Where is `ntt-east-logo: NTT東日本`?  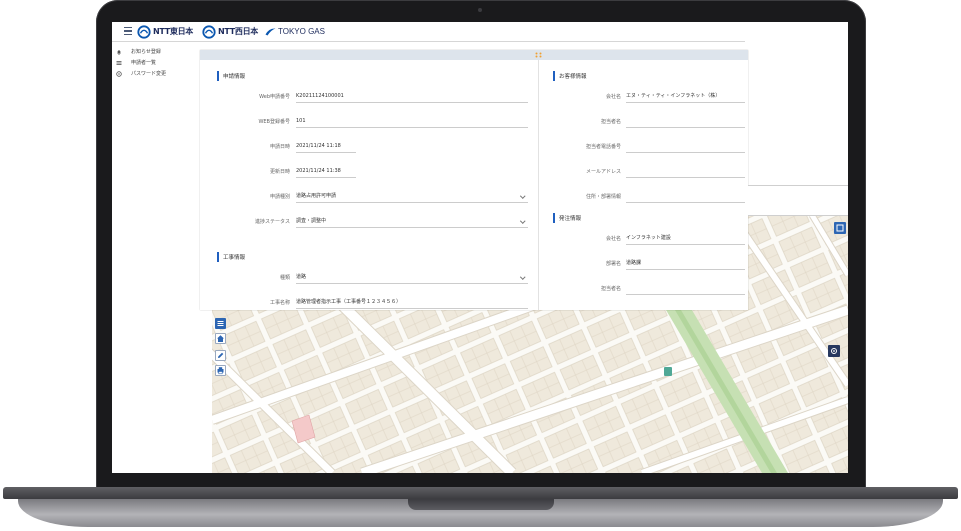
ntt-east-logo: NTT東日本 is located at coordinates (165, 31).